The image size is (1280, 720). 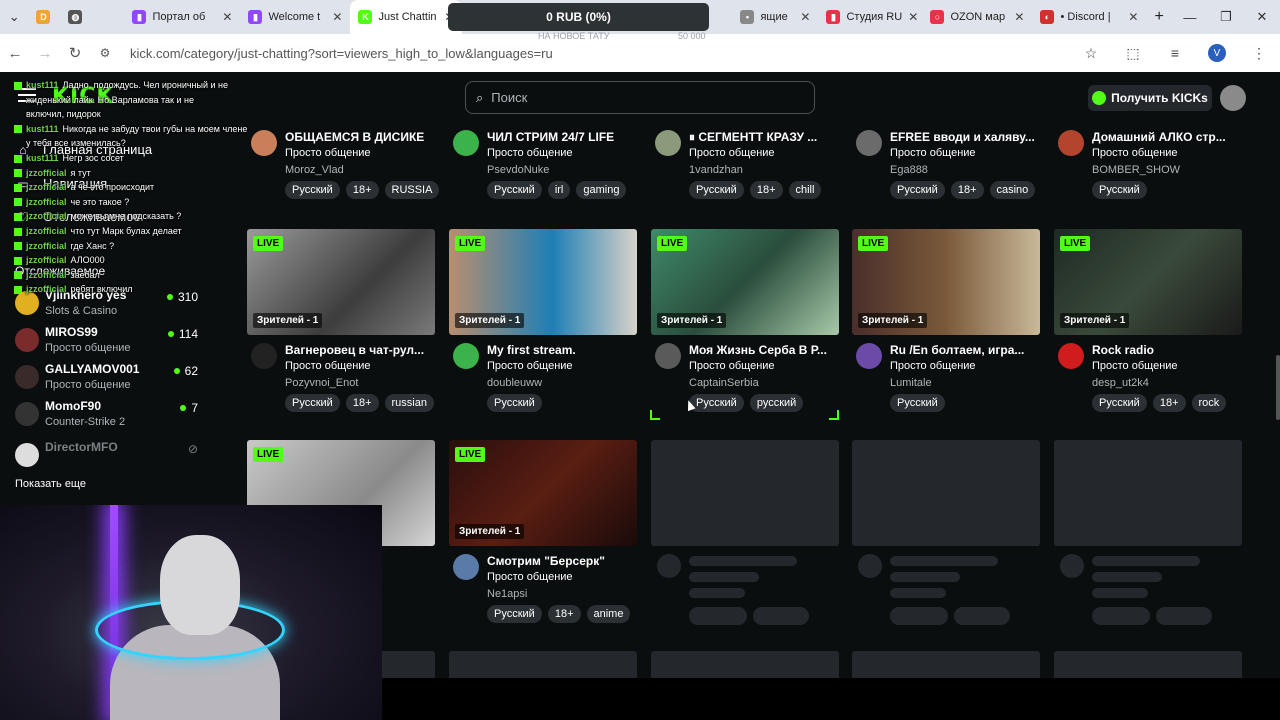 I want to click on back-icon: ←, so click(x=15, y=53).